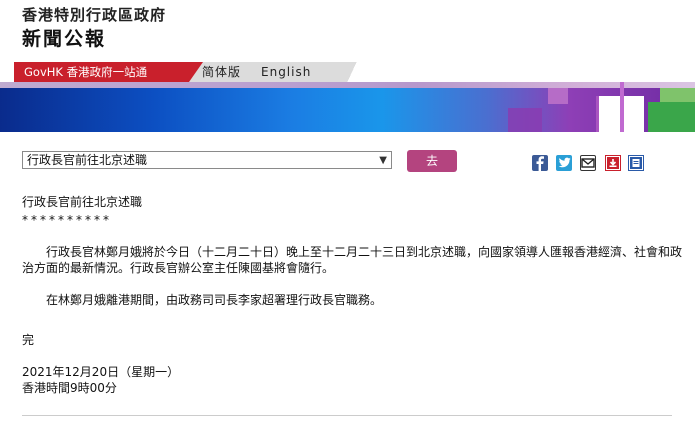 The width and height of the screenshot is (695, 425). I want to click on email-icon, so click(588, 163).